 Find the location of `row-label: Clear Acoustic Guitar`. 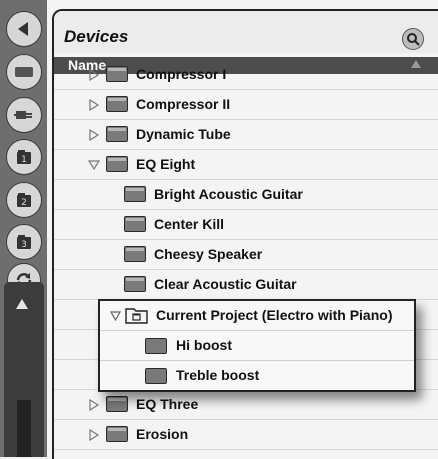

row-label: Clear Acoustic Guitar is located at coordinates (225, 284).